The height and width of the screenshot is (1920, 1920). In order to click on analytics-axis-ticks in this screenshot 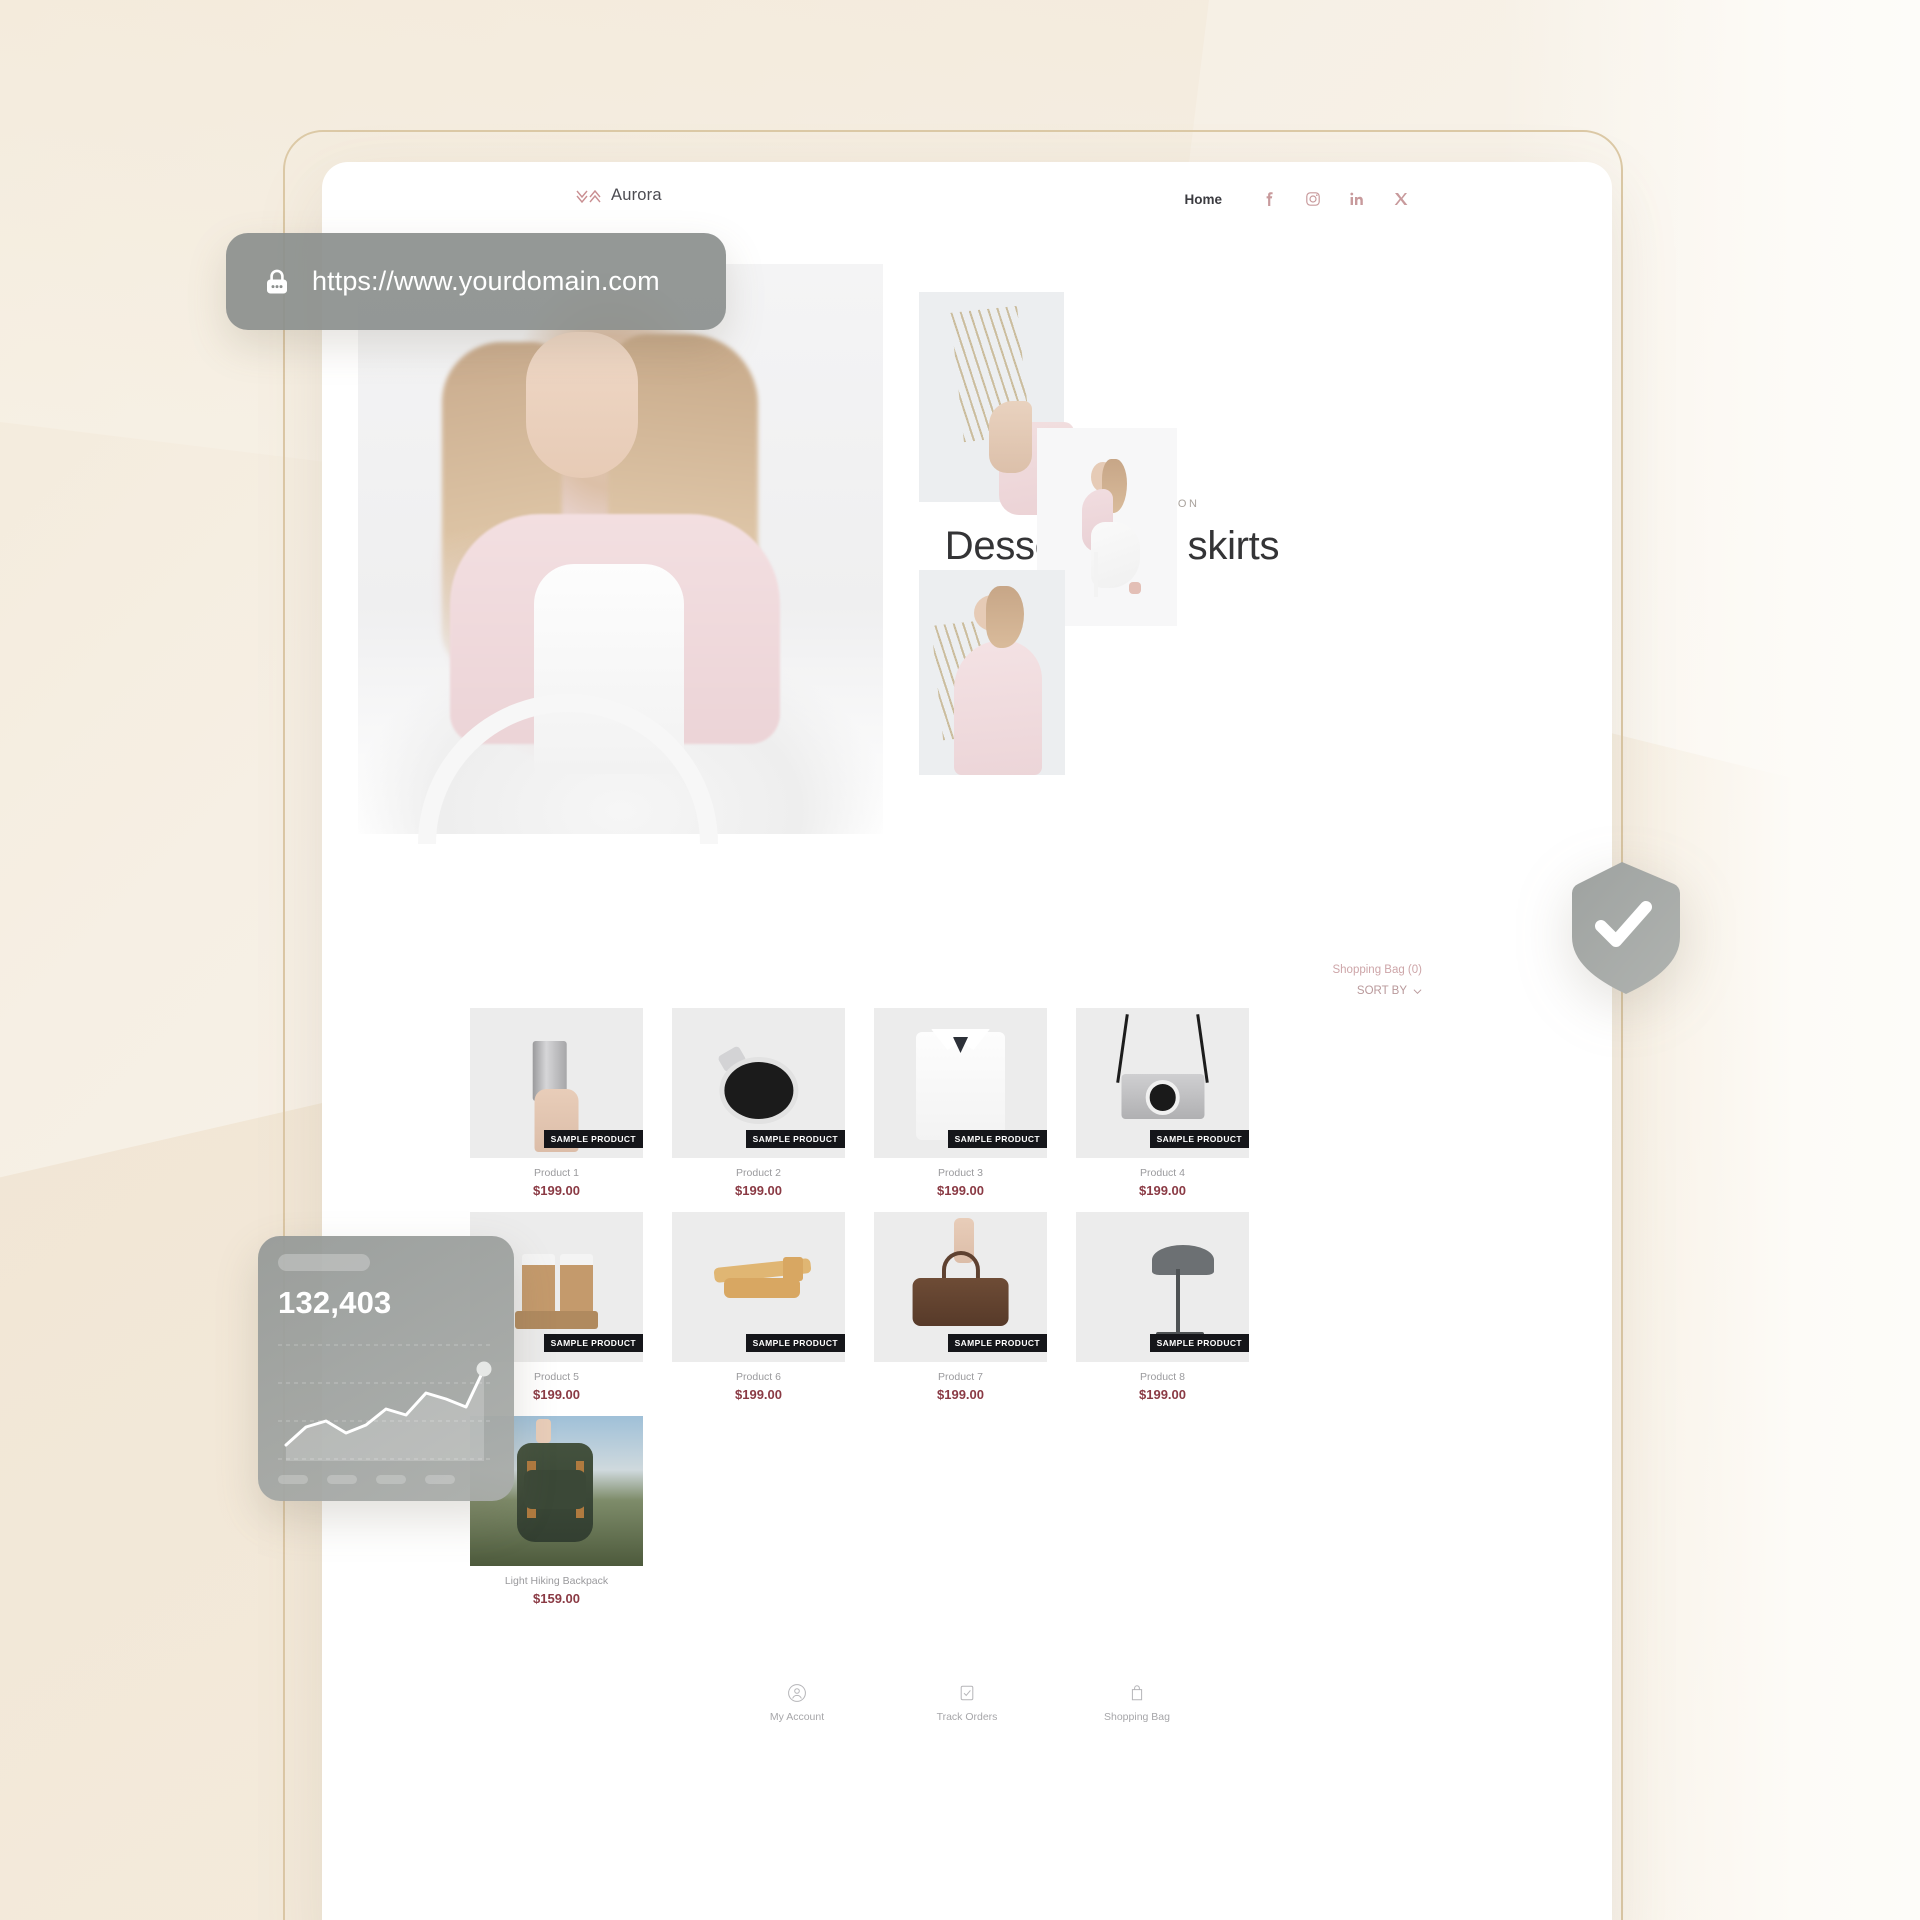, I will do `click(386, 1479)`.